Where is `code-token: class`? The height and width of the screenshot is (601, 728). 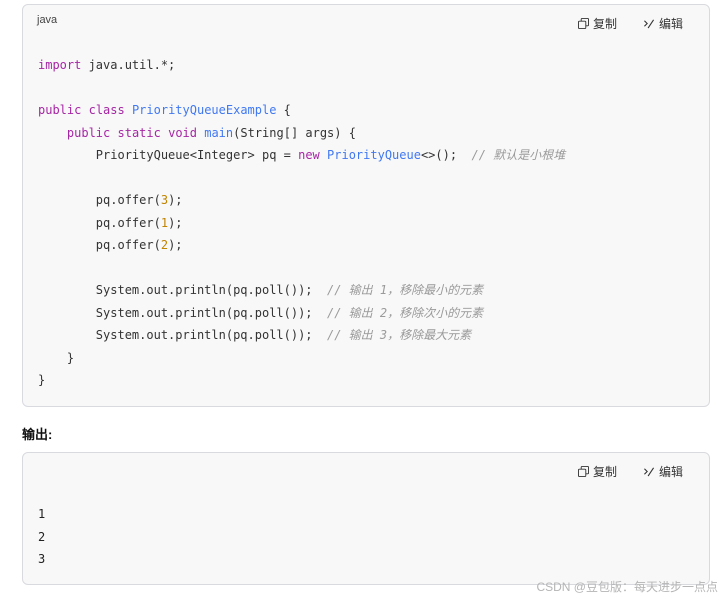 code-token: class is located at coordinates (106, 110).